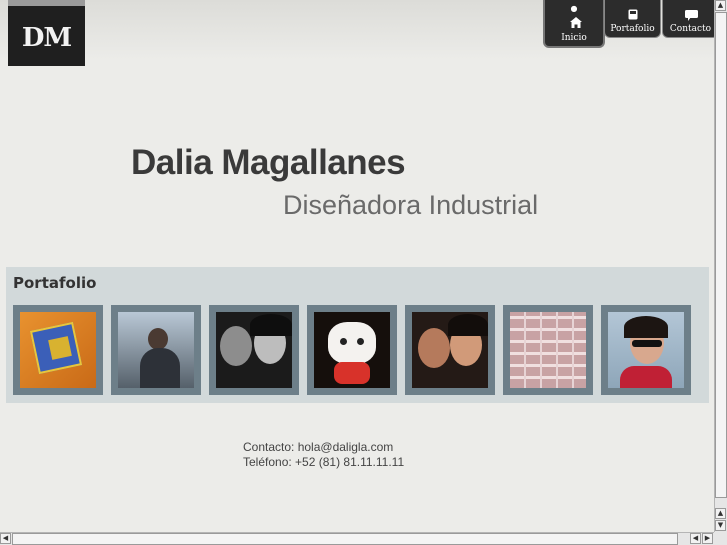 This screenshot has height=545, width=727. I want to click on speech-bubble-icon, so click(691, 15).